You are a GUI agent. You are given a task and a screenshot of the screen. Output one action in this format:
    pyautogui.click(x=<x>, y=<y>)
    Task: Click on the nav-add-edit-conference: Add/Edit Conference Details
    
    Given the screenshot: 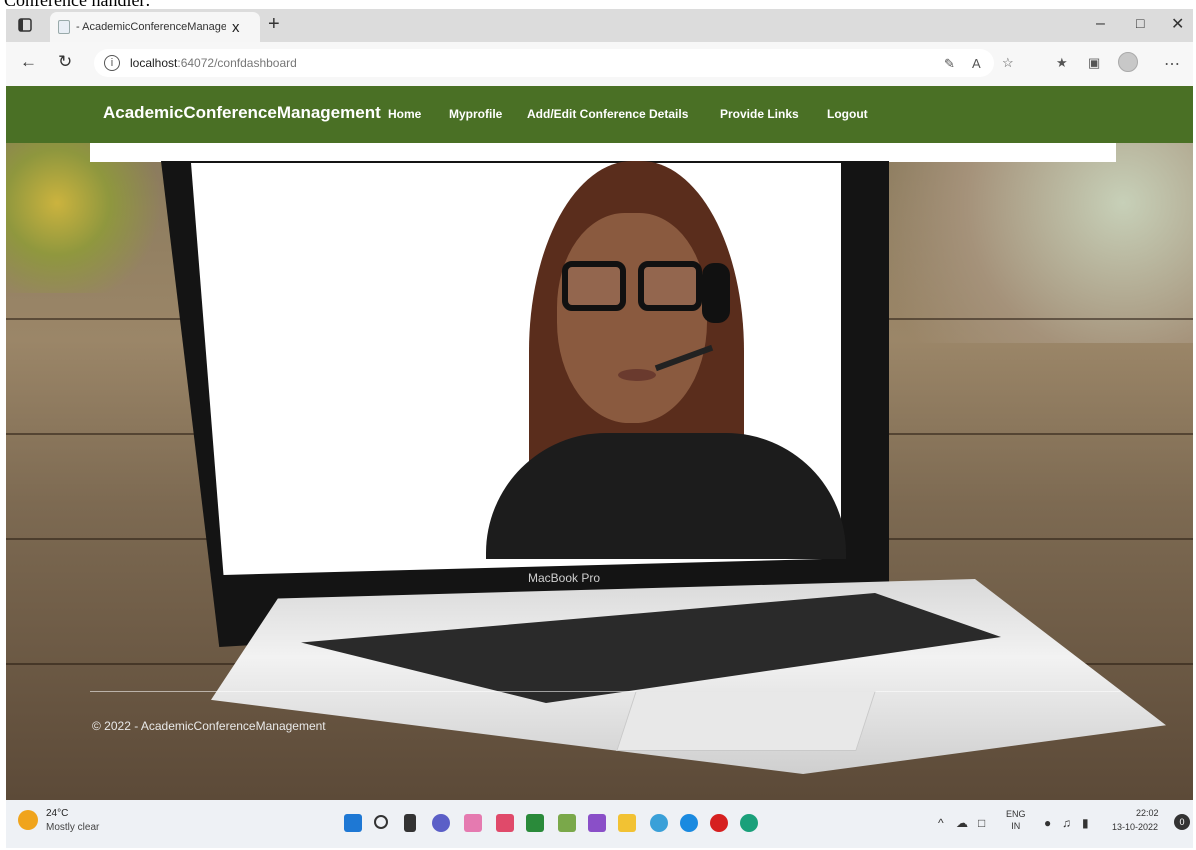 What is the action you would take?
    pyautogui.click(x=607, y=114)
    